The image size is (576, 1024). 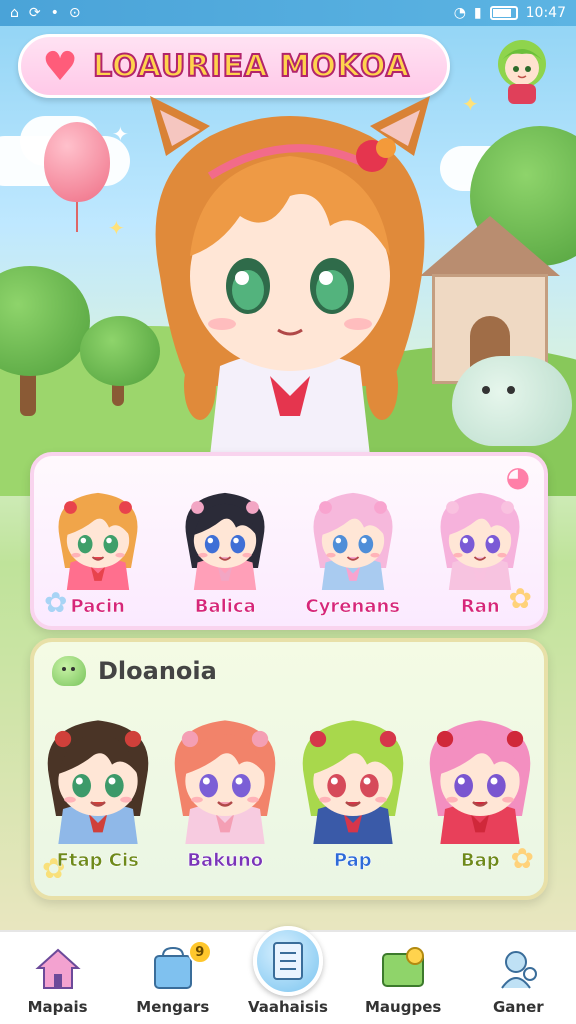 What do you see at coordinates (480, 861) in the screenshot?
I see `character-name: Bap` at bounding box center [480, 861].